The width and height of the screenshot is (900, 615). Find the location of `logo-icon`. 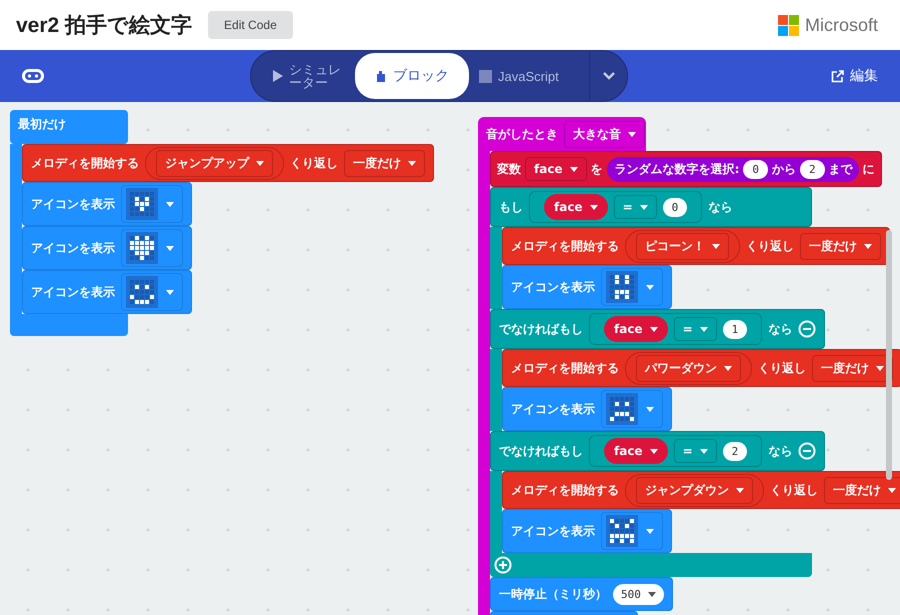

logo-icon is located at coordinates (788, 25).